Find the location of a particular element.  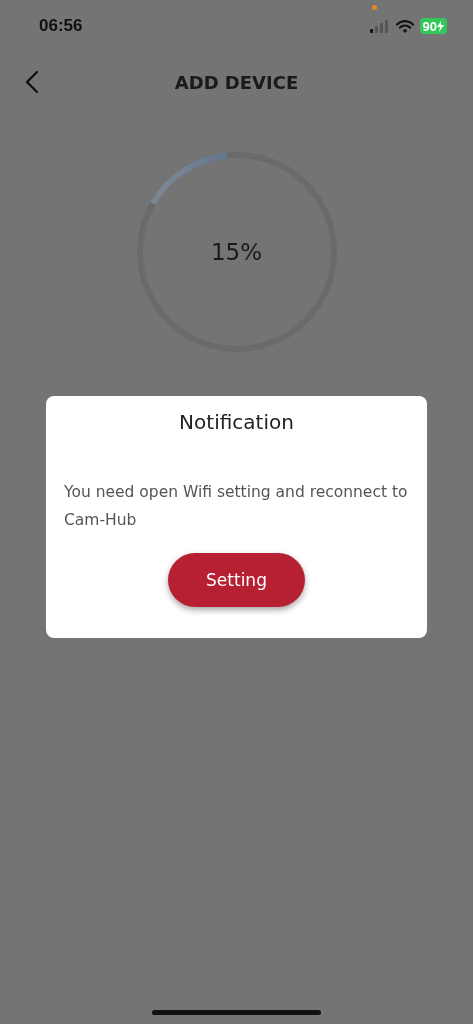

wifi-icon is located at coordinates (404, 26).